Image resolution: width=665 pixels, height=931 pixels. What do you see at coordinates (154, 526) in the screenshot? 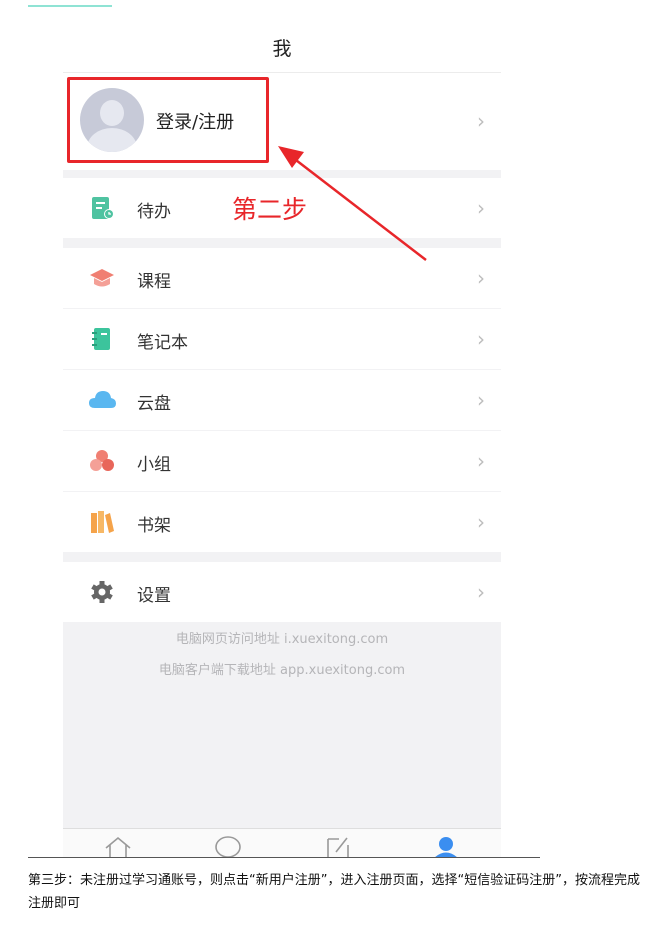
I see `menu-item-label: 书架` at bounding box center [154, 526].